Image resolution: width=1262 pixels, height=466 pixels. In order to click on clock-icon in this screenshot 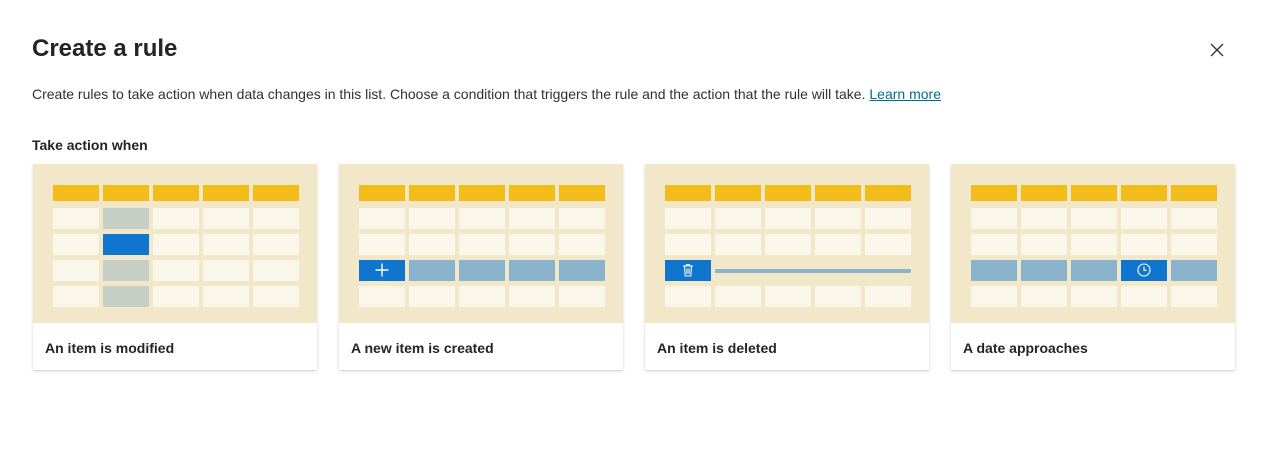, I will do `click(1144, 270)`.